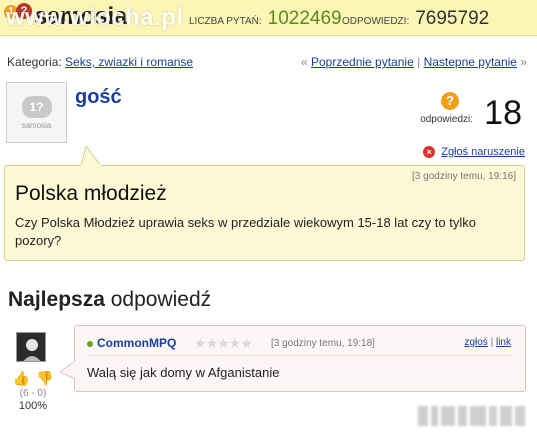 This screenshot has width=537, height=434. I want to click on avatar-caption: samosia, so click(36, 125).